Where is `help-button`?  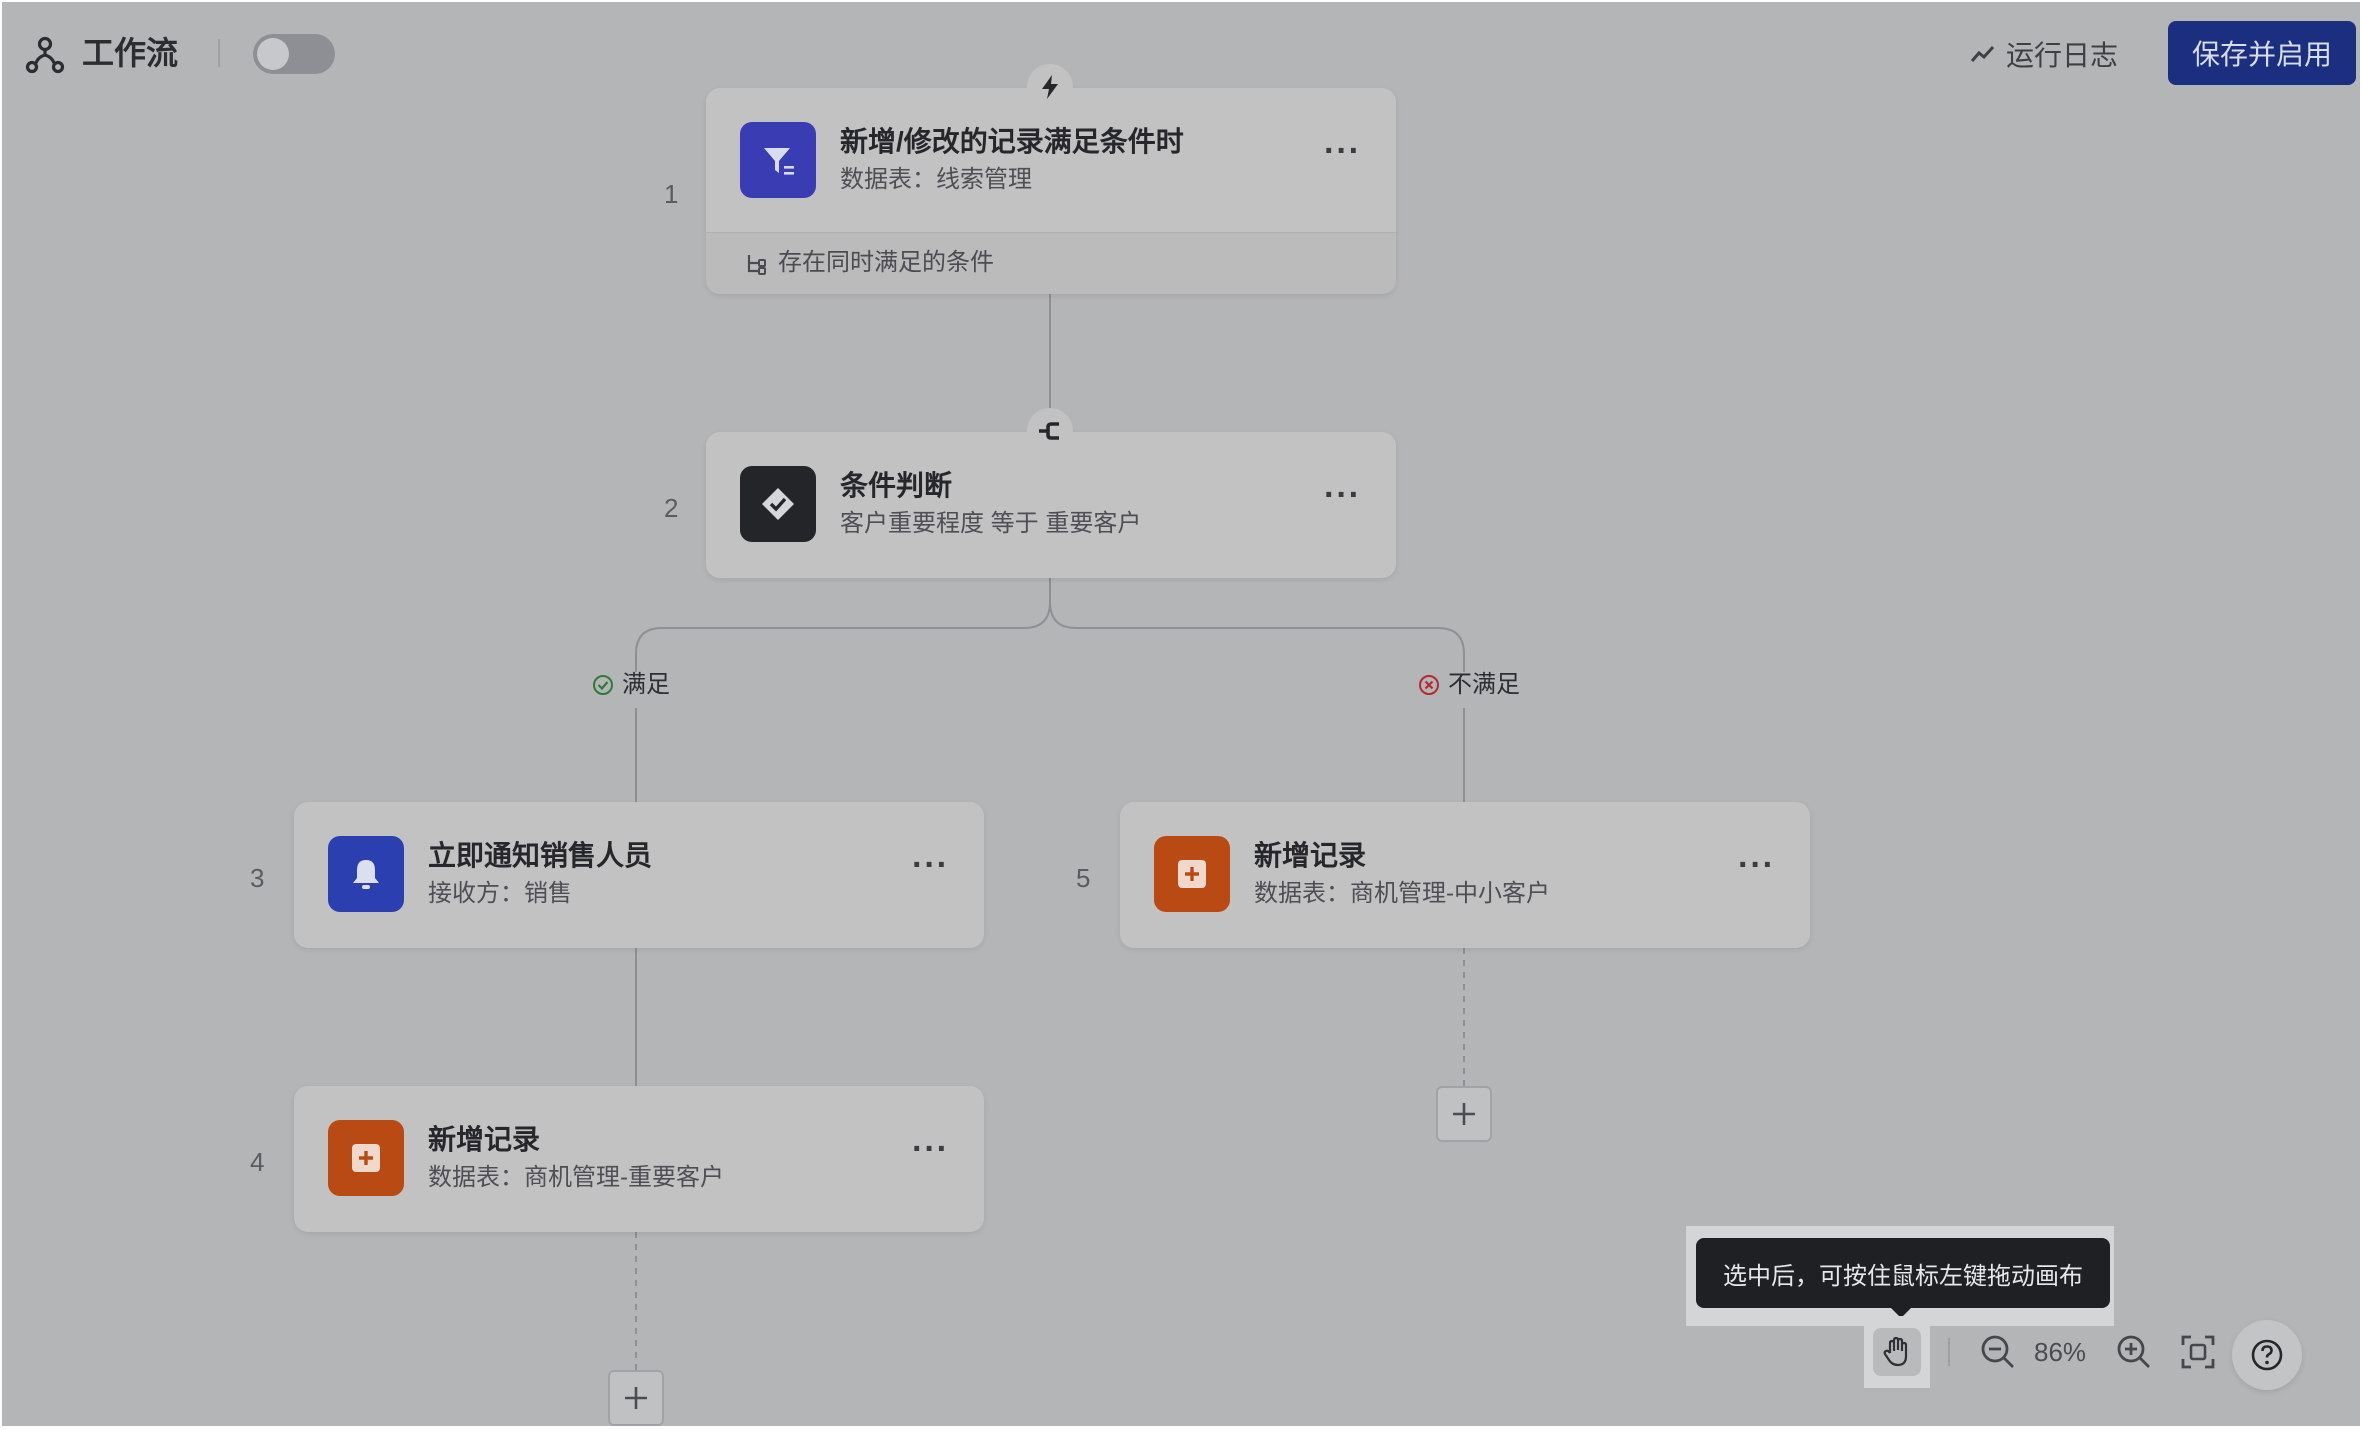
help-button is located at coordinates (2267, 1355).